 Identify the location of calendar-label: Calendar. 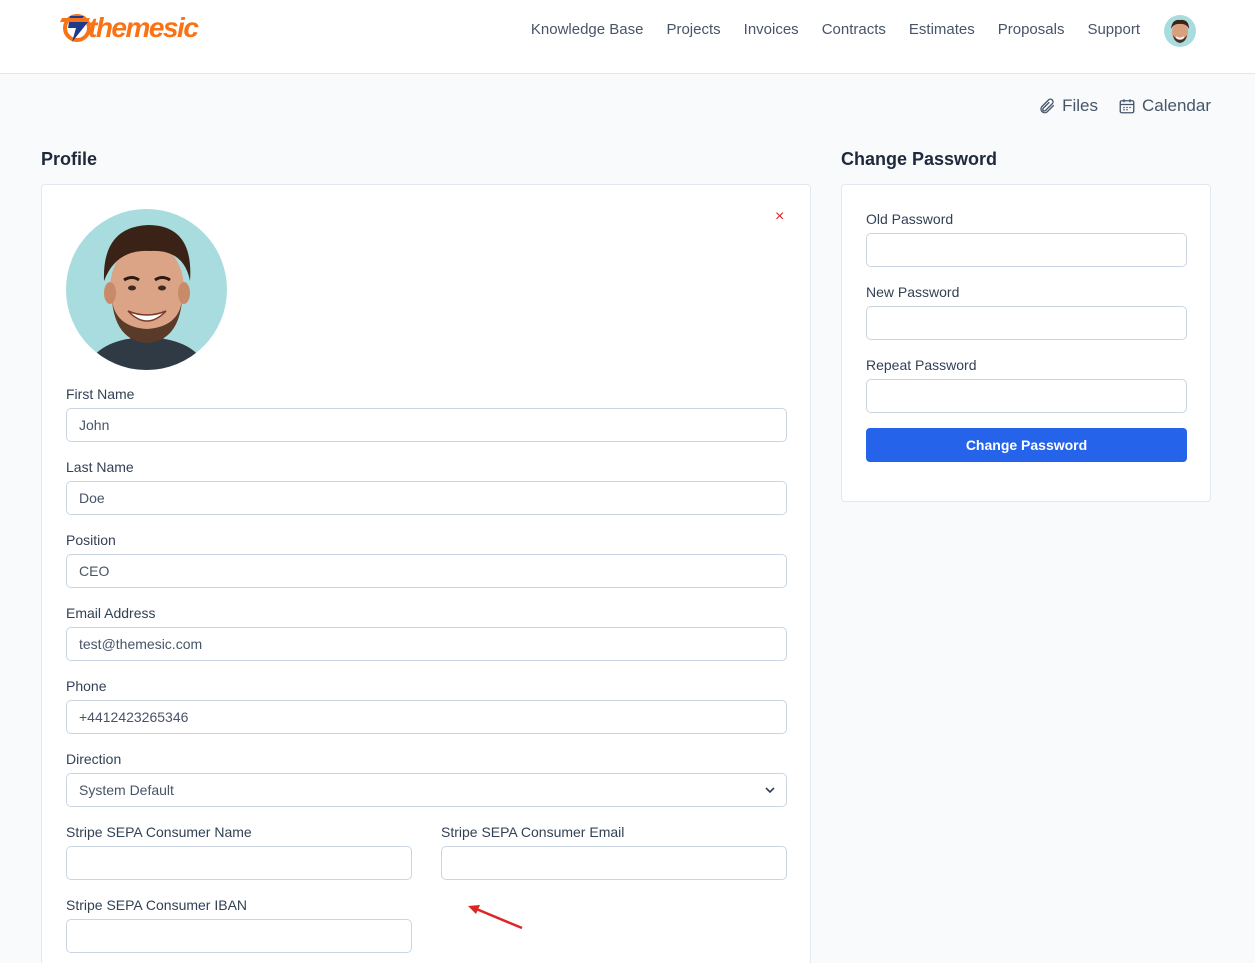
(1176, 105).